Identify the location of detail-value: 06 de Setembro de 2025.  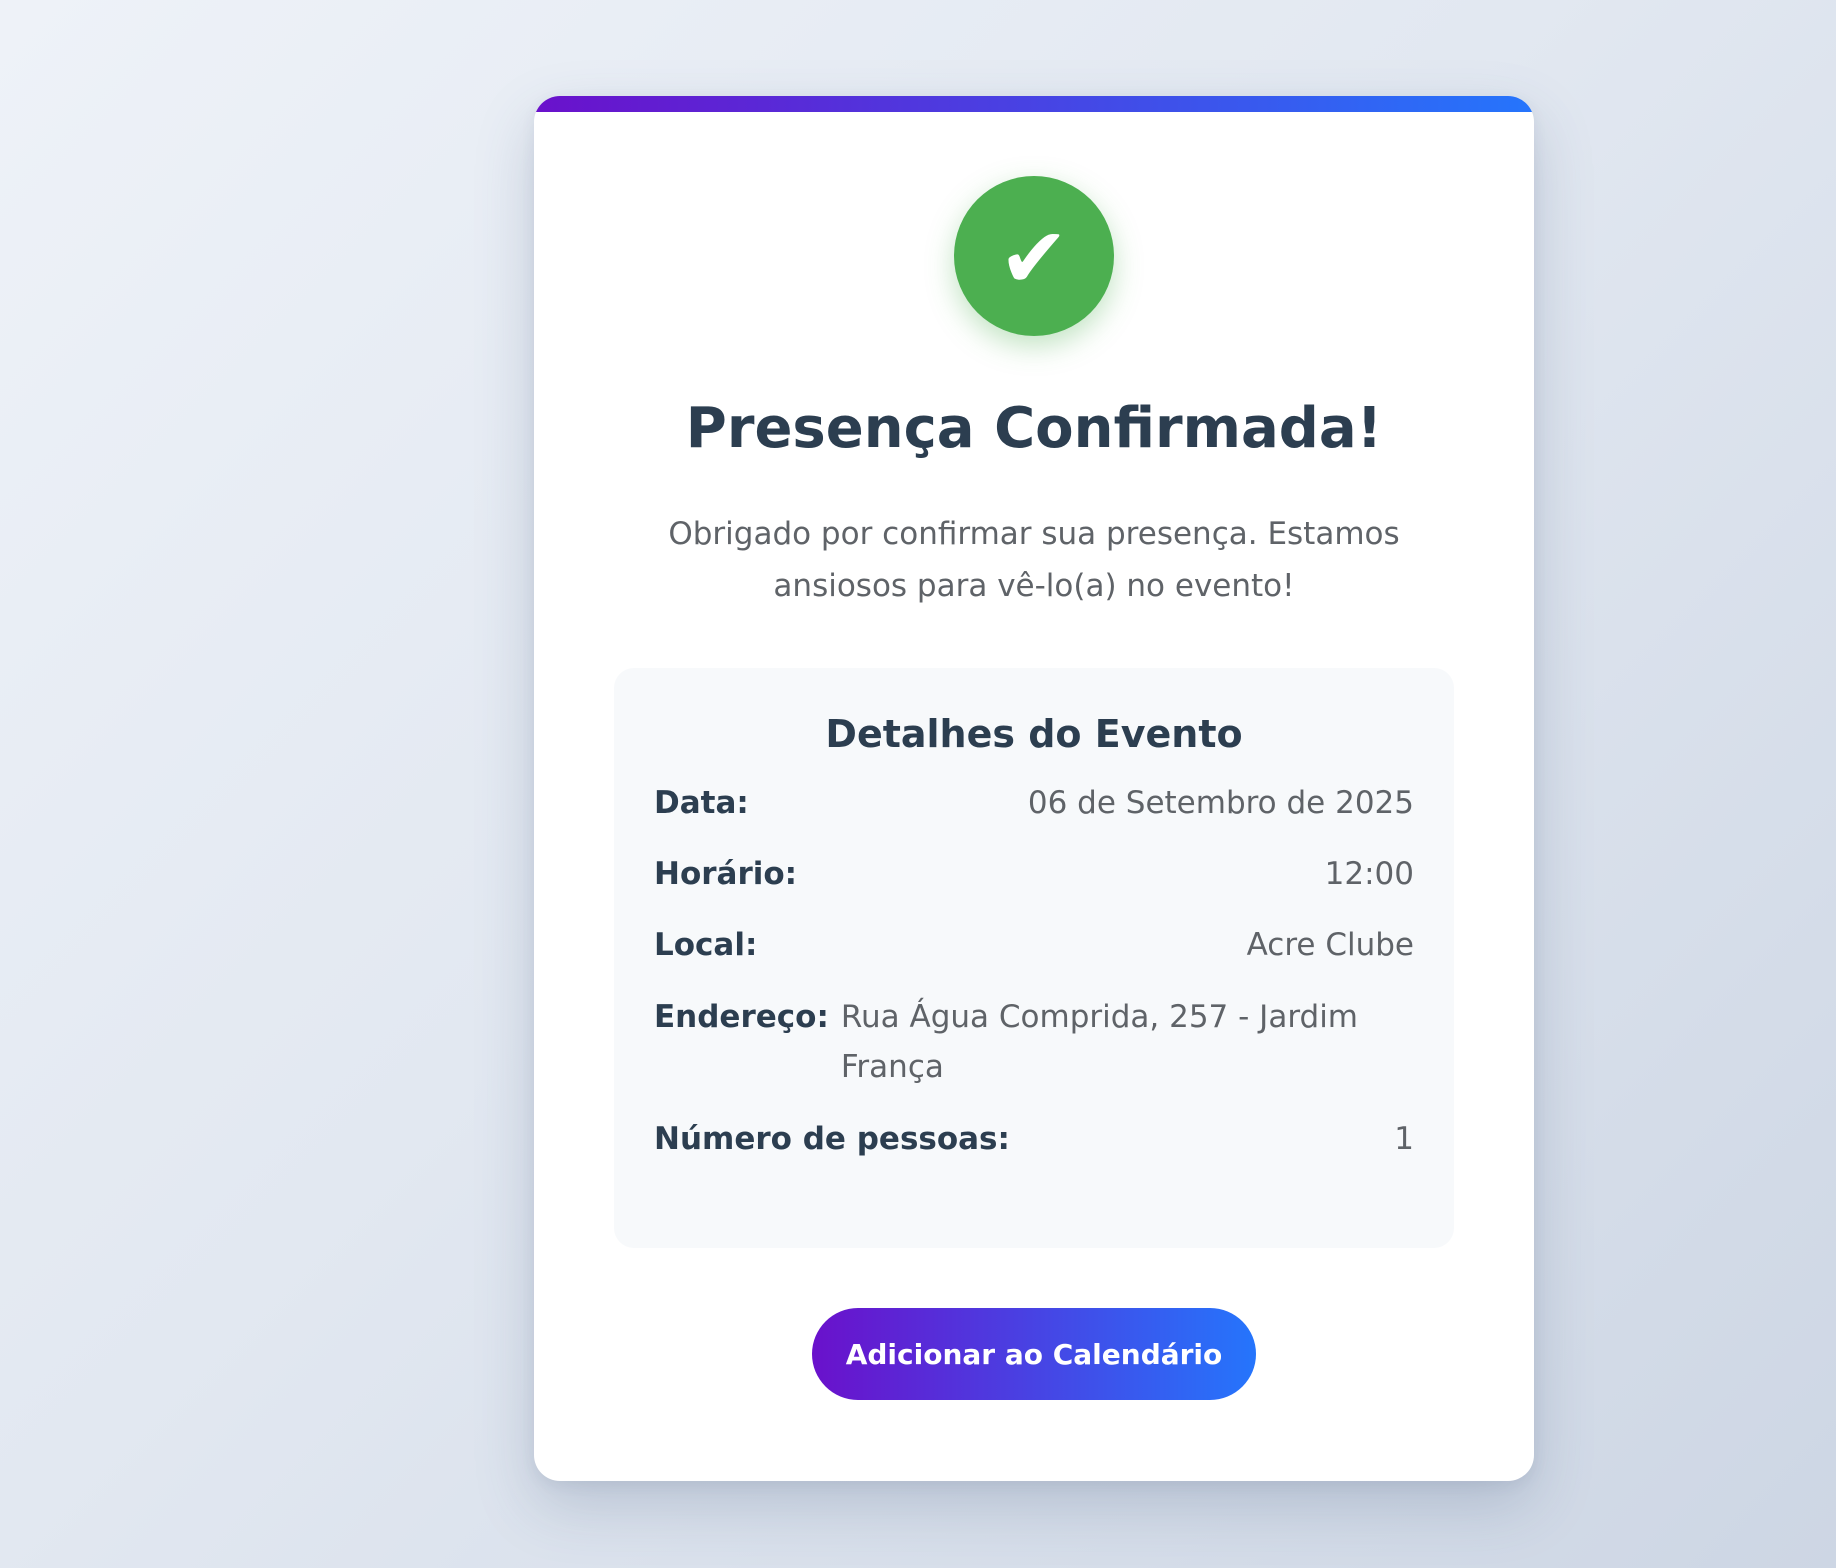
(1220, 803).